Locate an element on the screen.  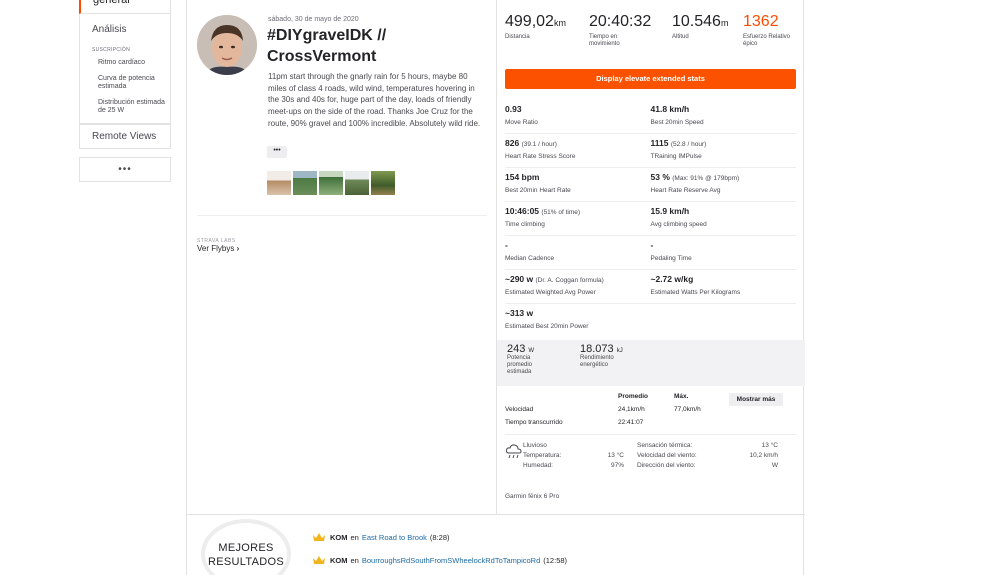
weather-wind-speed-label: Velocidad del viento: is located at coordinates (667, 455).